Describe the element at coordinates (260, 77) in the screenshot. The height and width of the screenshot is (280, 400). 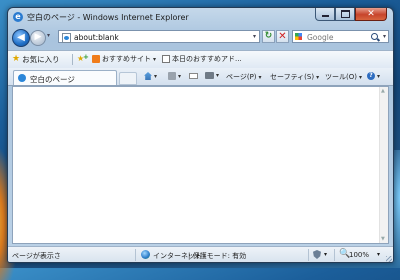
I see `page-menu-dropdown-icon: ▾` at that location.